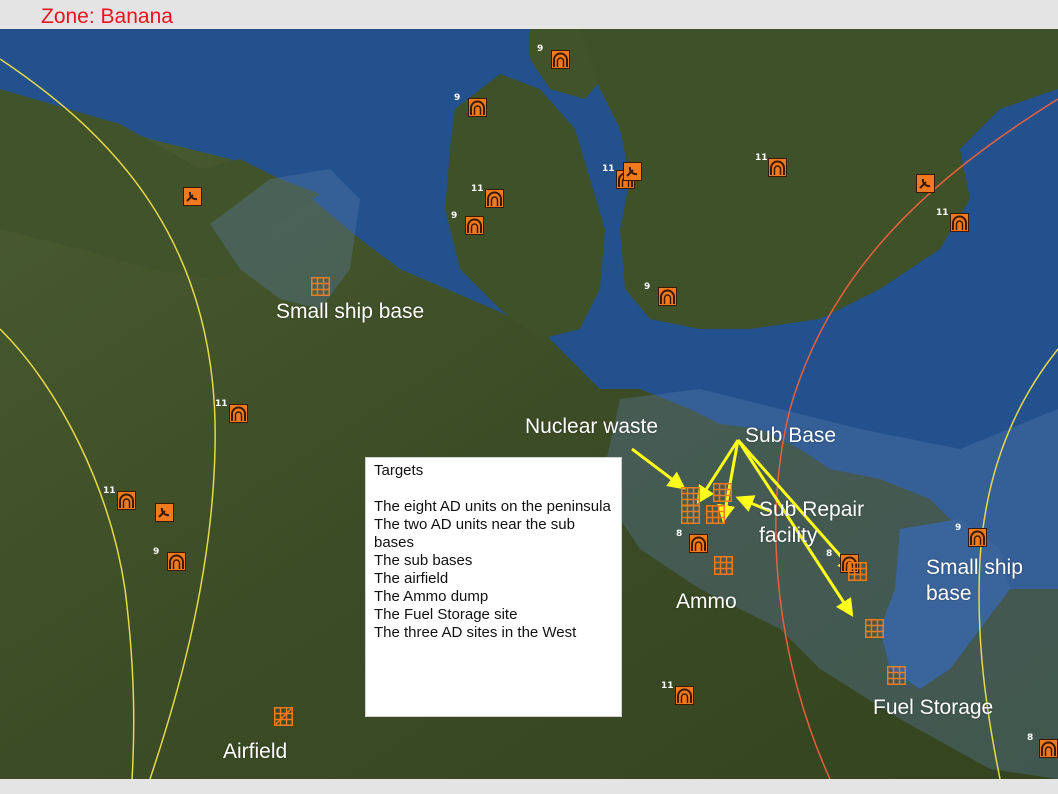 Image resolution: width=1058 pixels, height=794 pixels. What do you see at coordinates (411, 578) in the screenshot?
I see `target-item: The airfield` at bounding box center [411, 578].